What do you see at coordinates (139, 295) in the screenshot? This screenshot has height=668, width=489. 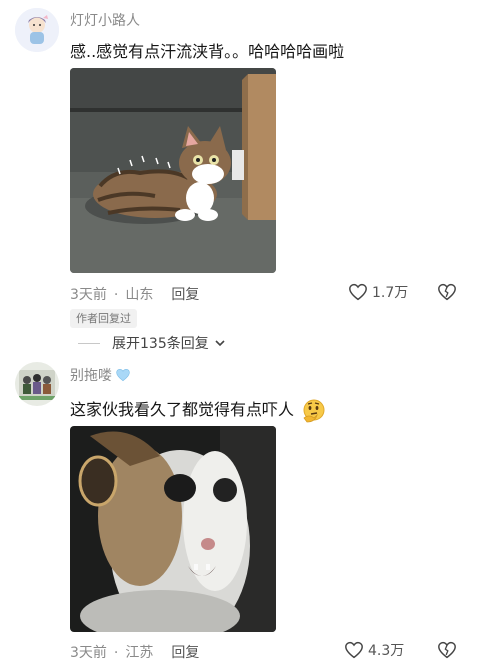 I see `comment-location: 山东` at bounding box center [139, 295].